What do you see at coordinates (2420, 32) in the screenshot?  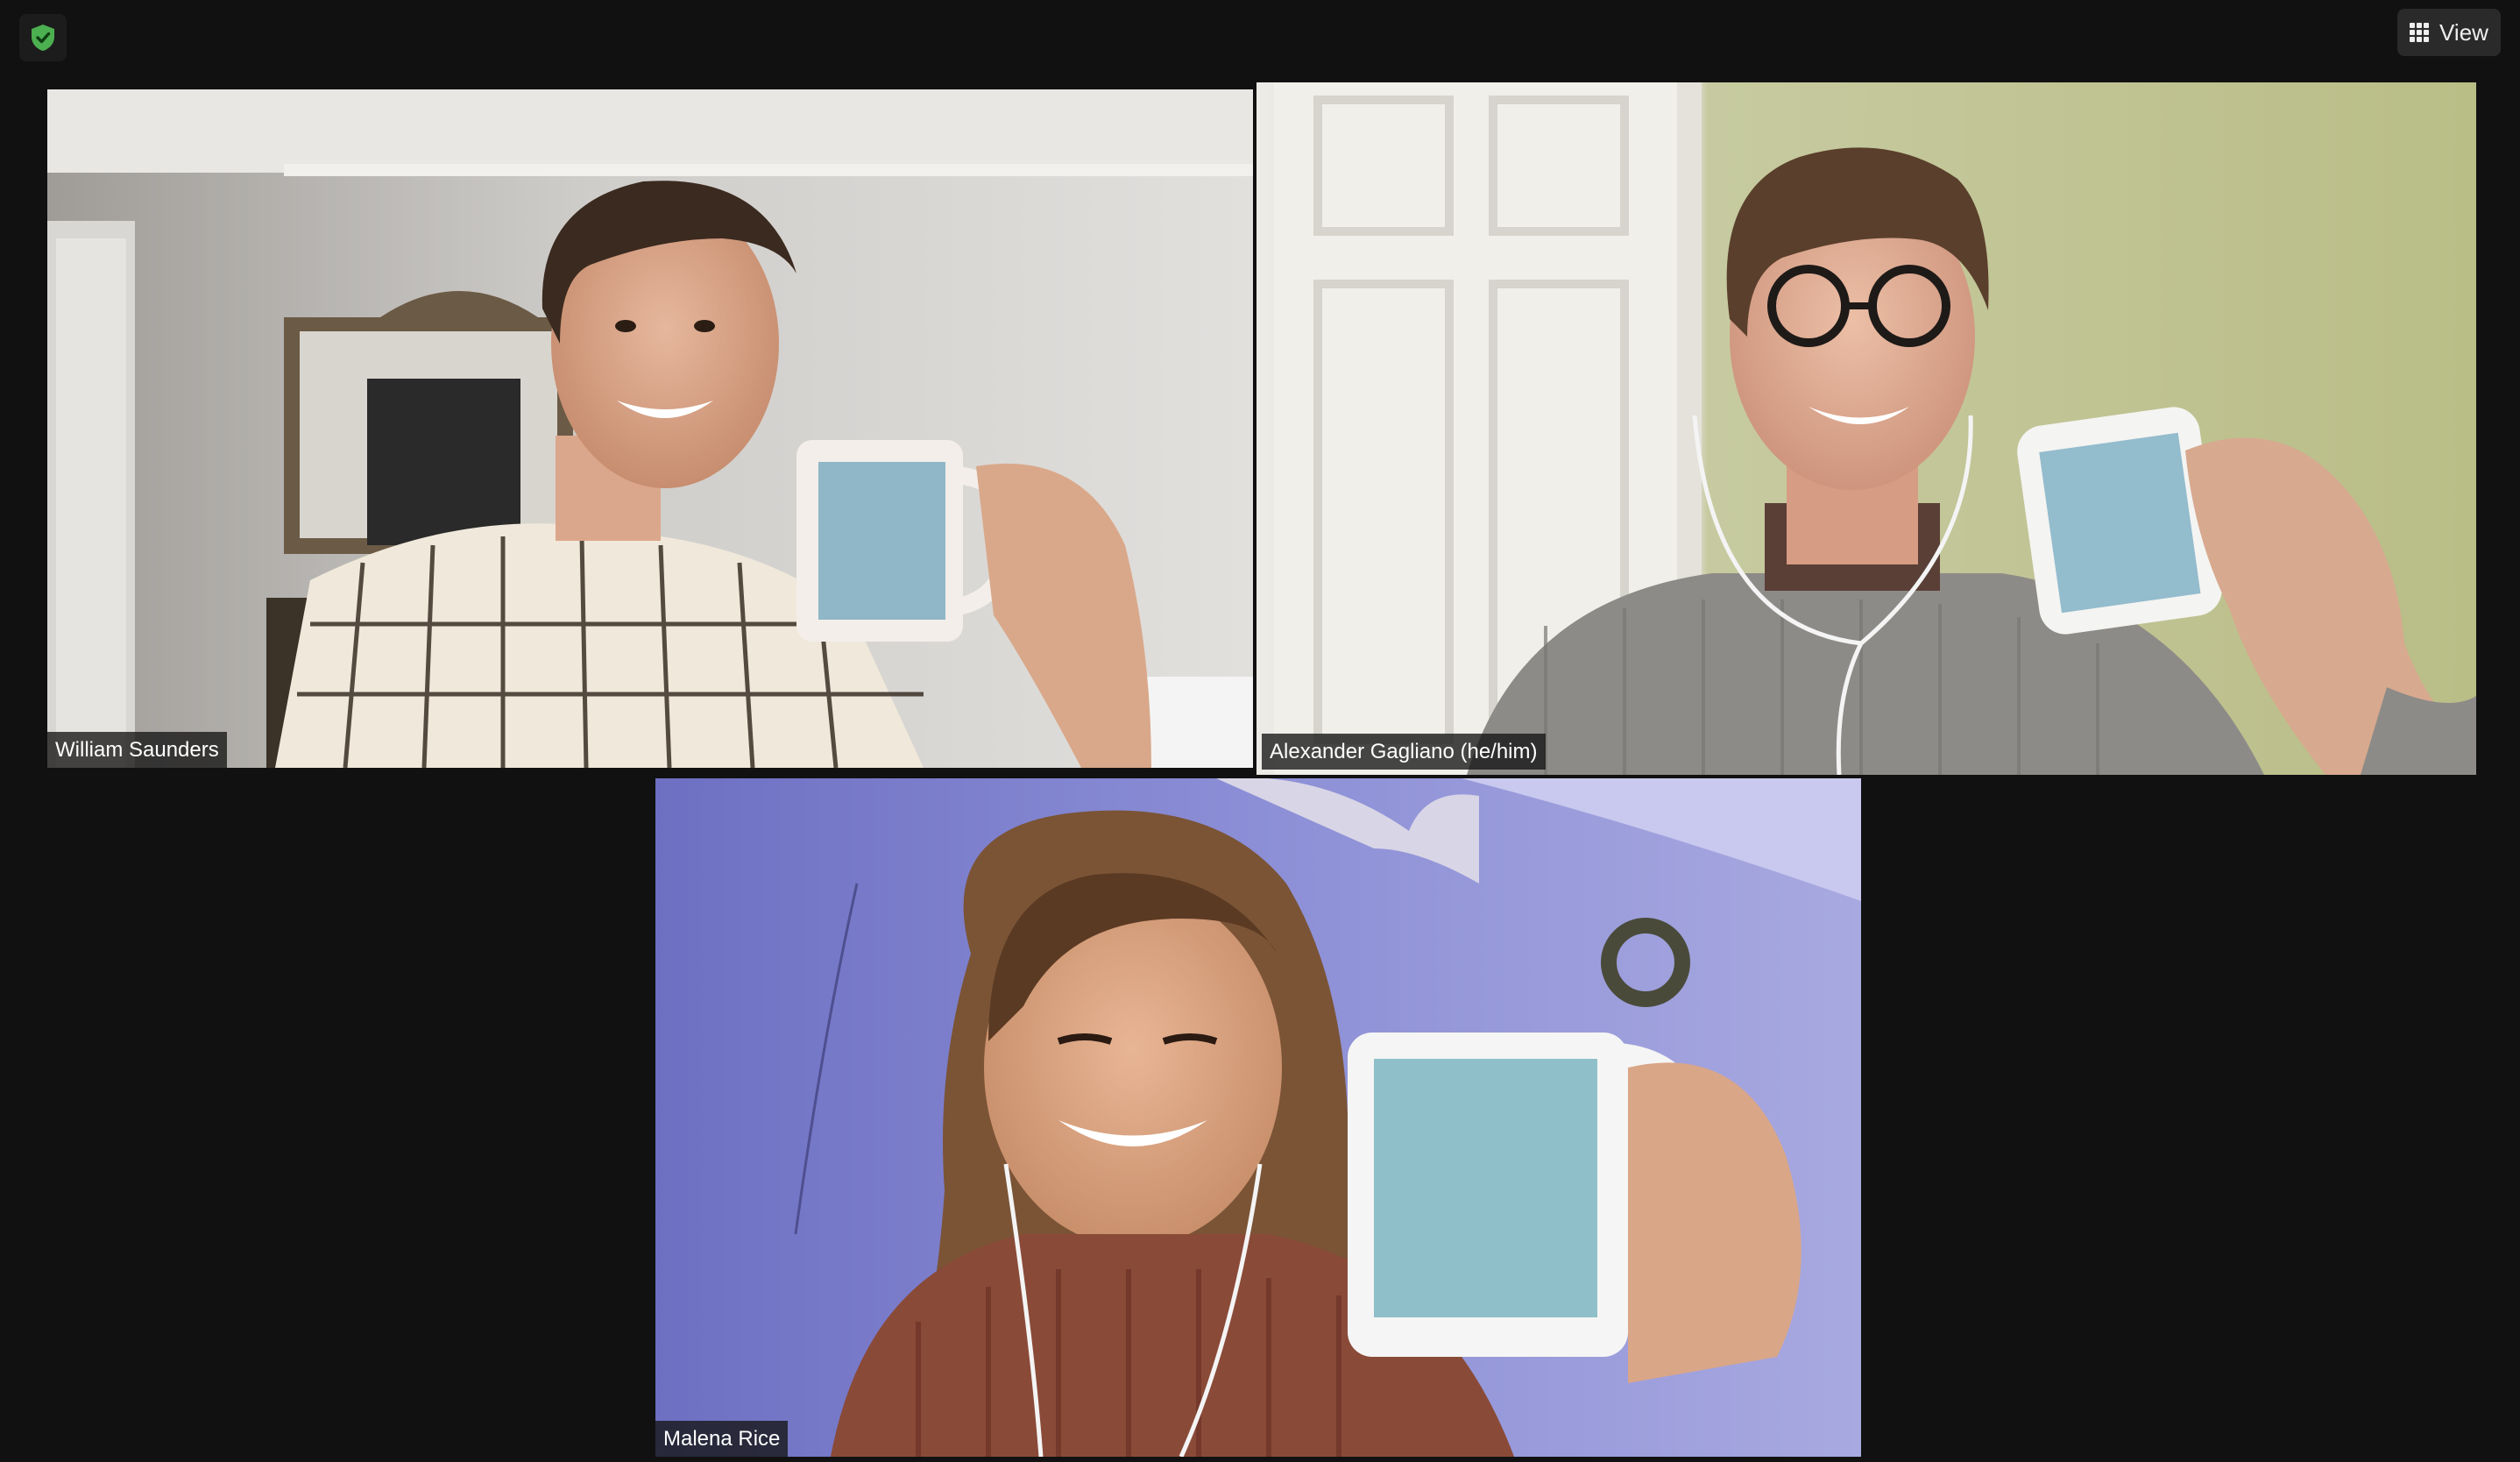 I see `grid-icon` at bounding box center [2420, 32].